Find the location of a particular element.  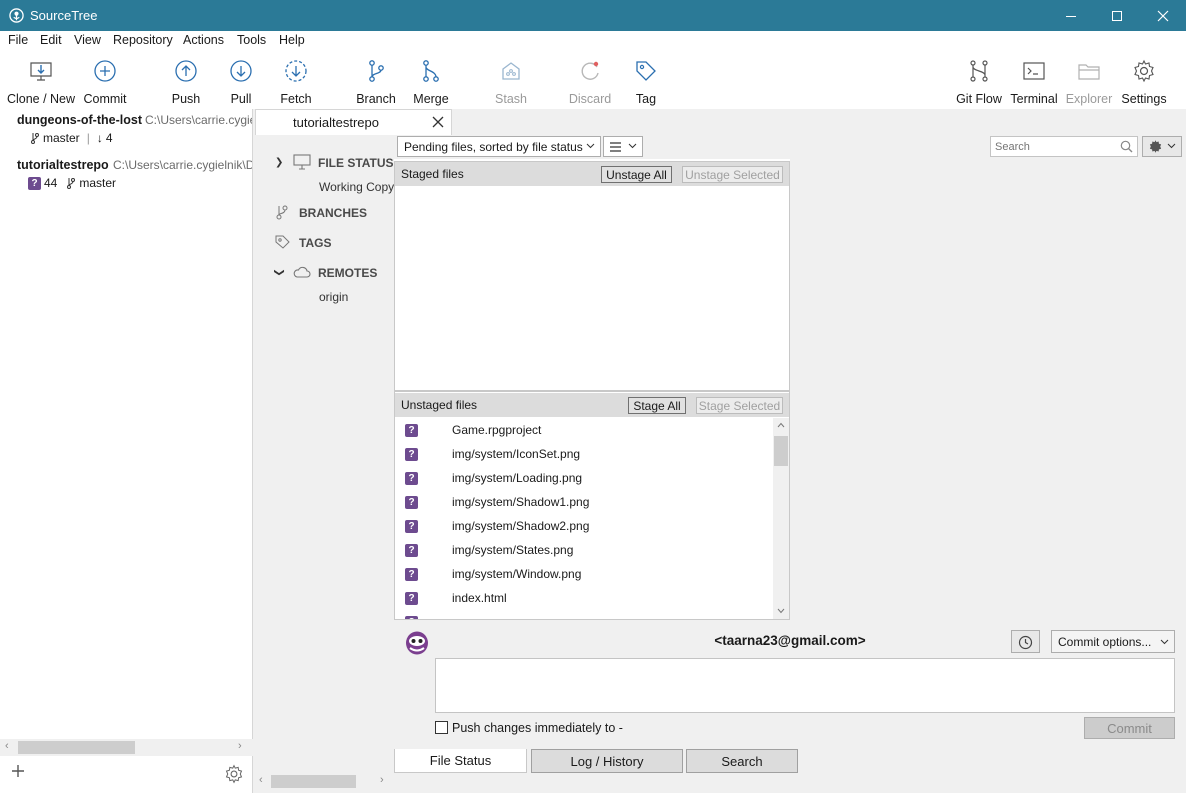

settings-button: Settings is located at coordinates (1144, 82).